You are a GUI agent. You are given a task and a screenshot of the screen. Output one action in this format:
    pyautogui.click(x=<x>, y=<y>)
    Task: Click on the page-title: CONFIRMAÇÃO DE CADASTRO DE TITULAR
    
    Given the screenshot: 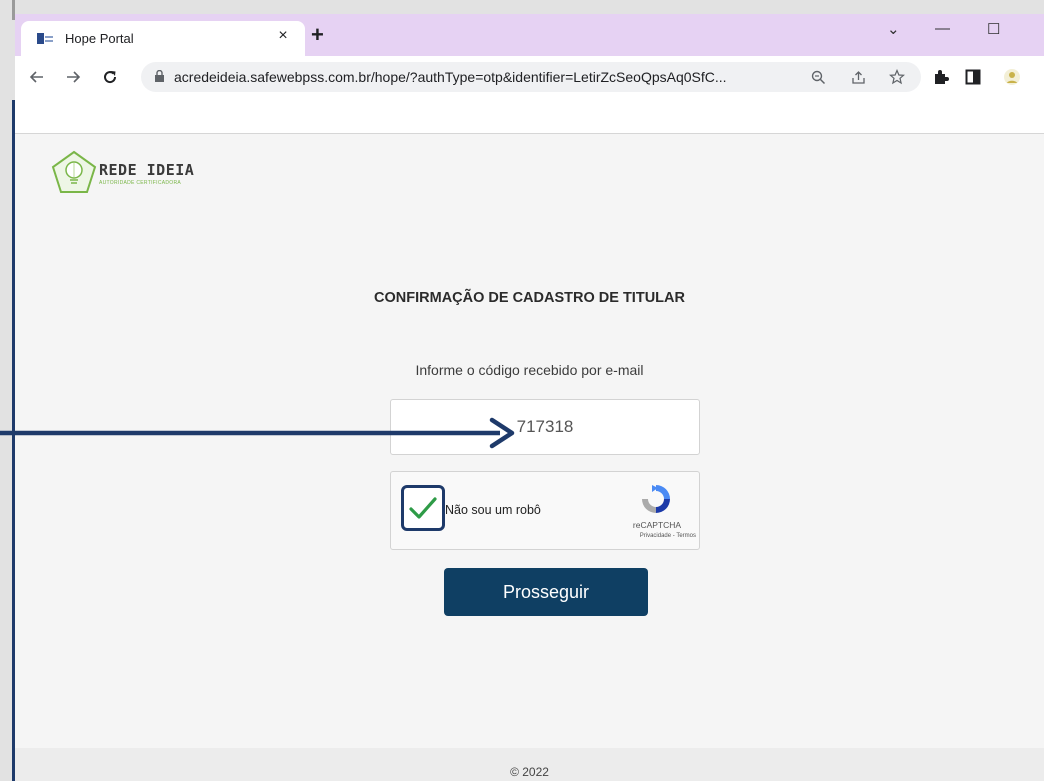 What is the action you would take?
    pyautogui.click(x=529, y=298)
    